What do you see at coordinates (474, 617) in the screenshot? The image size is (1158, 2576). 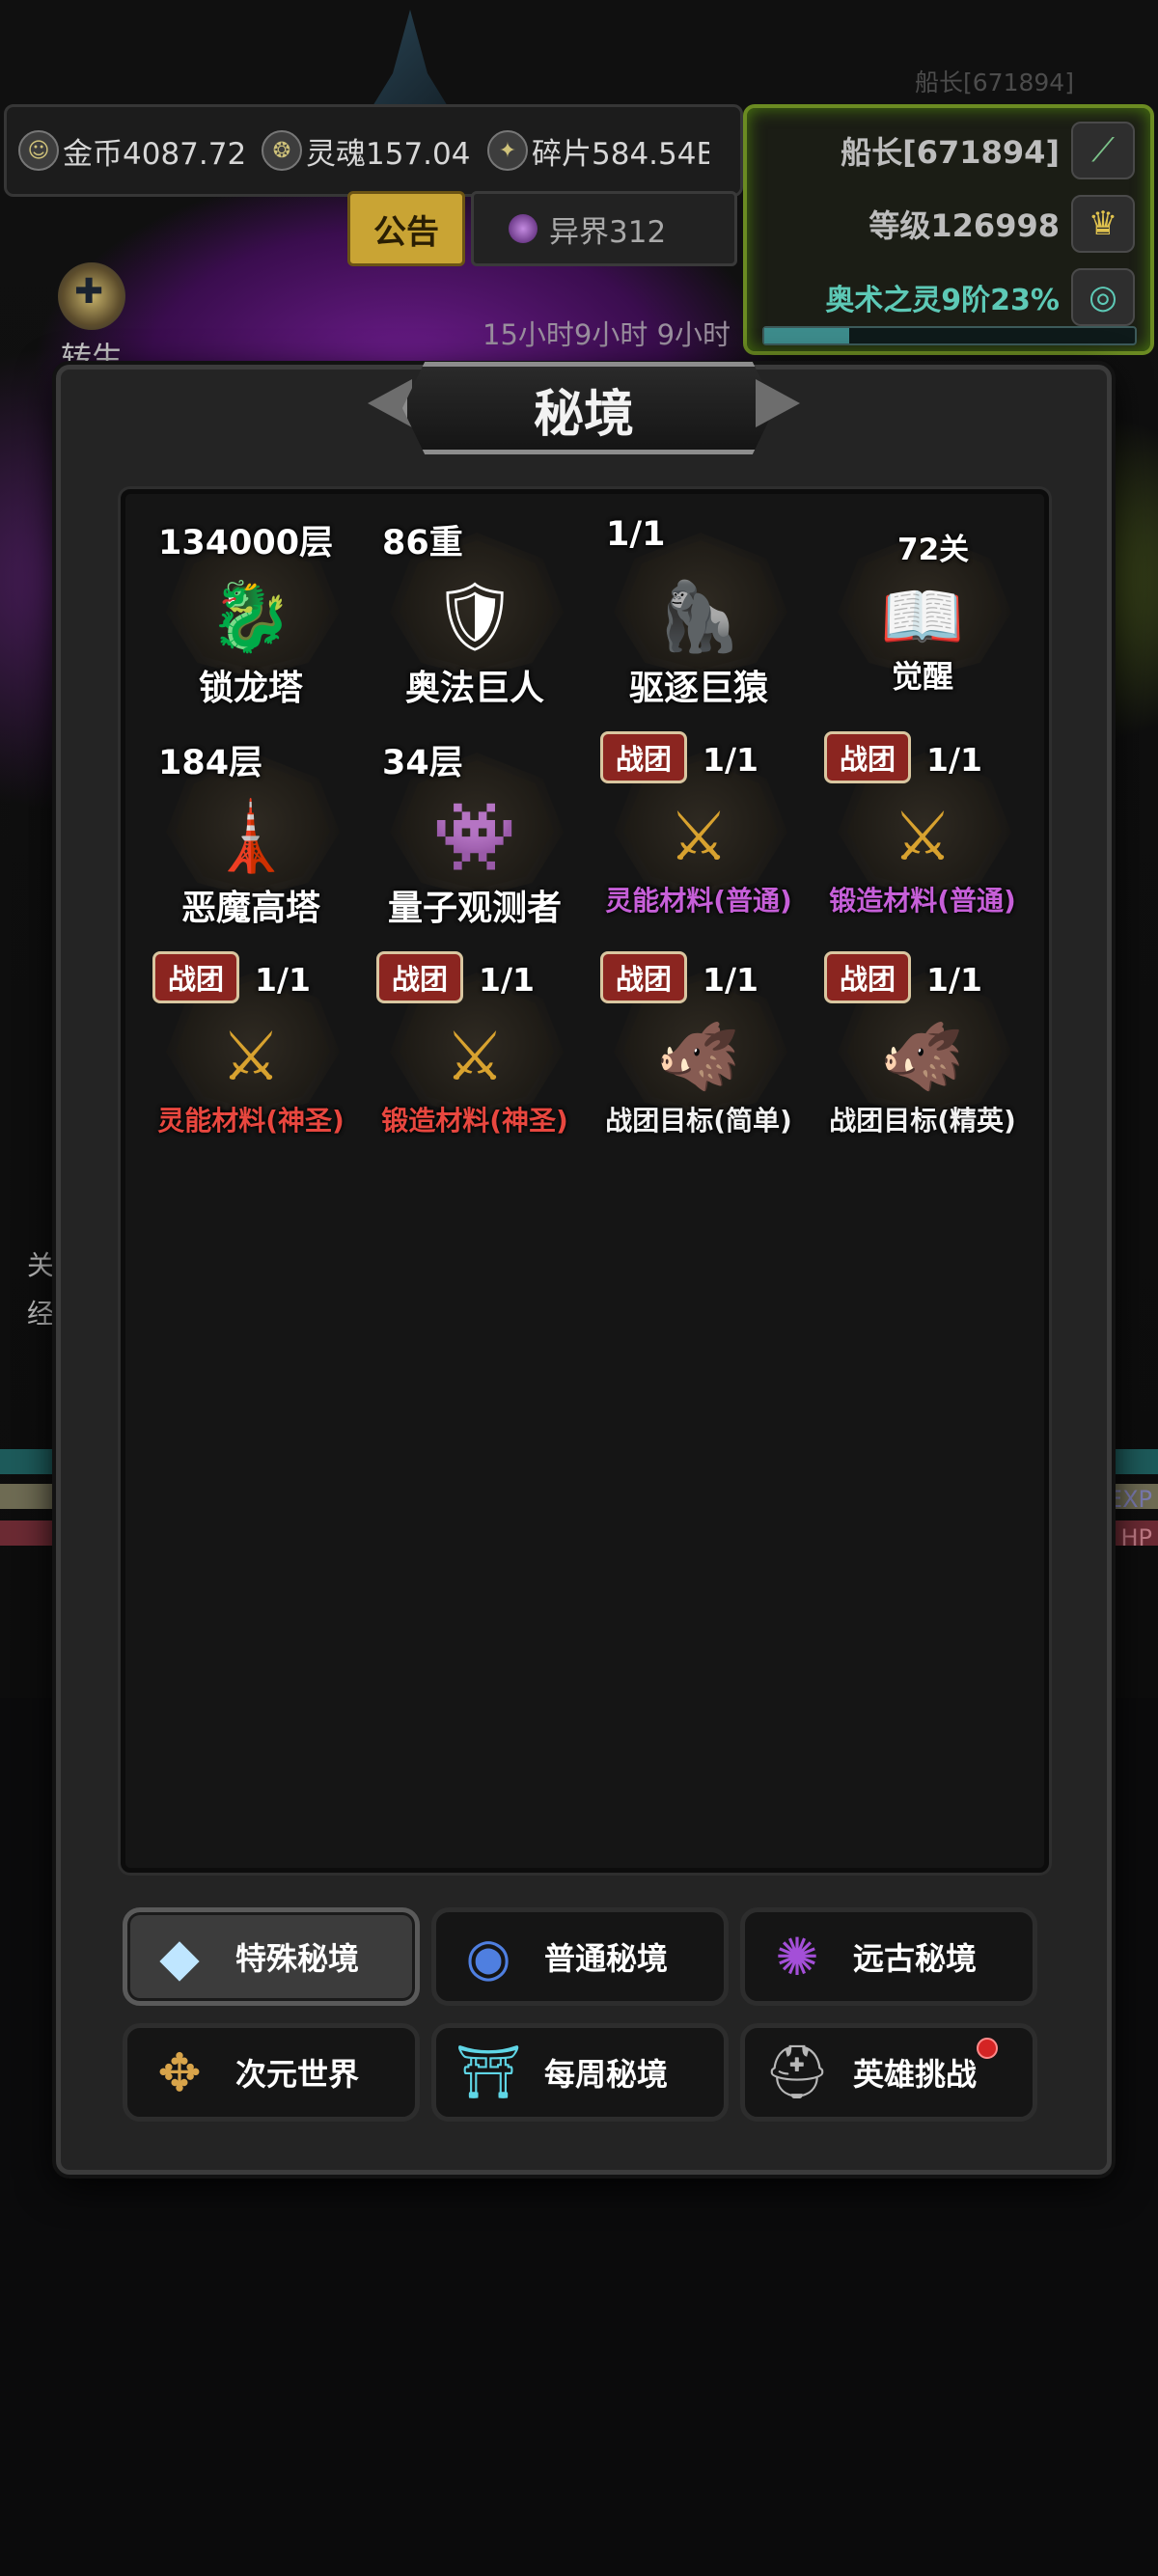 I see `giant-icon: 🛡` at bounding box center [474, 617].